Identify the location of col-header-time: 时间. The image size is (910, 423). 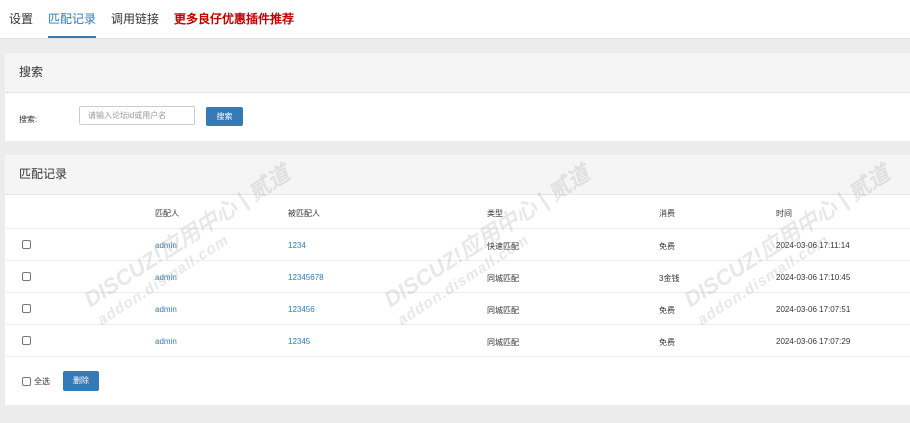
(784, 213).